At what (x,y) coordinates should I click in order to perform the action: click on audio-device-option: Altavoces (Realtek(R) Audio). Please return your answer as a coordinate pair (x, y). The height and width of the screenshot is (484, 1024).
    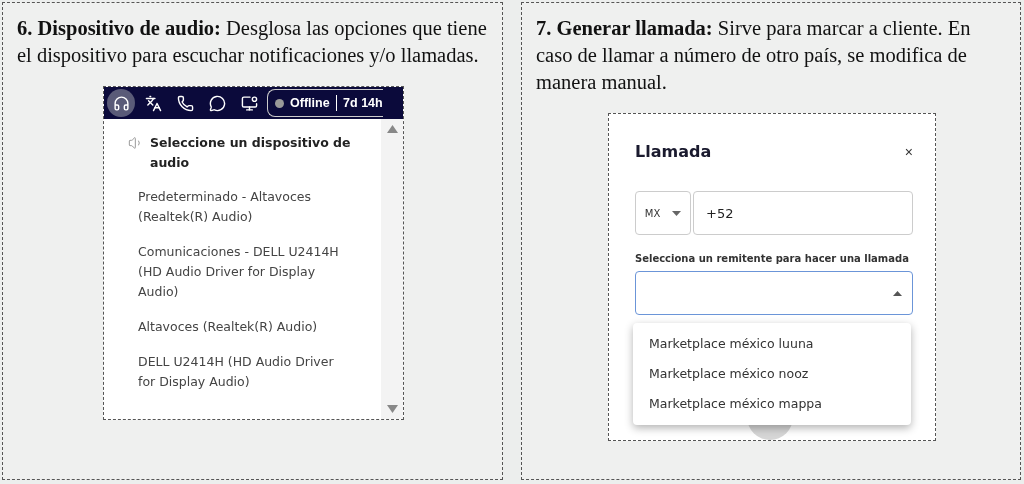
    Looking at the image, I should click on (235, 327).